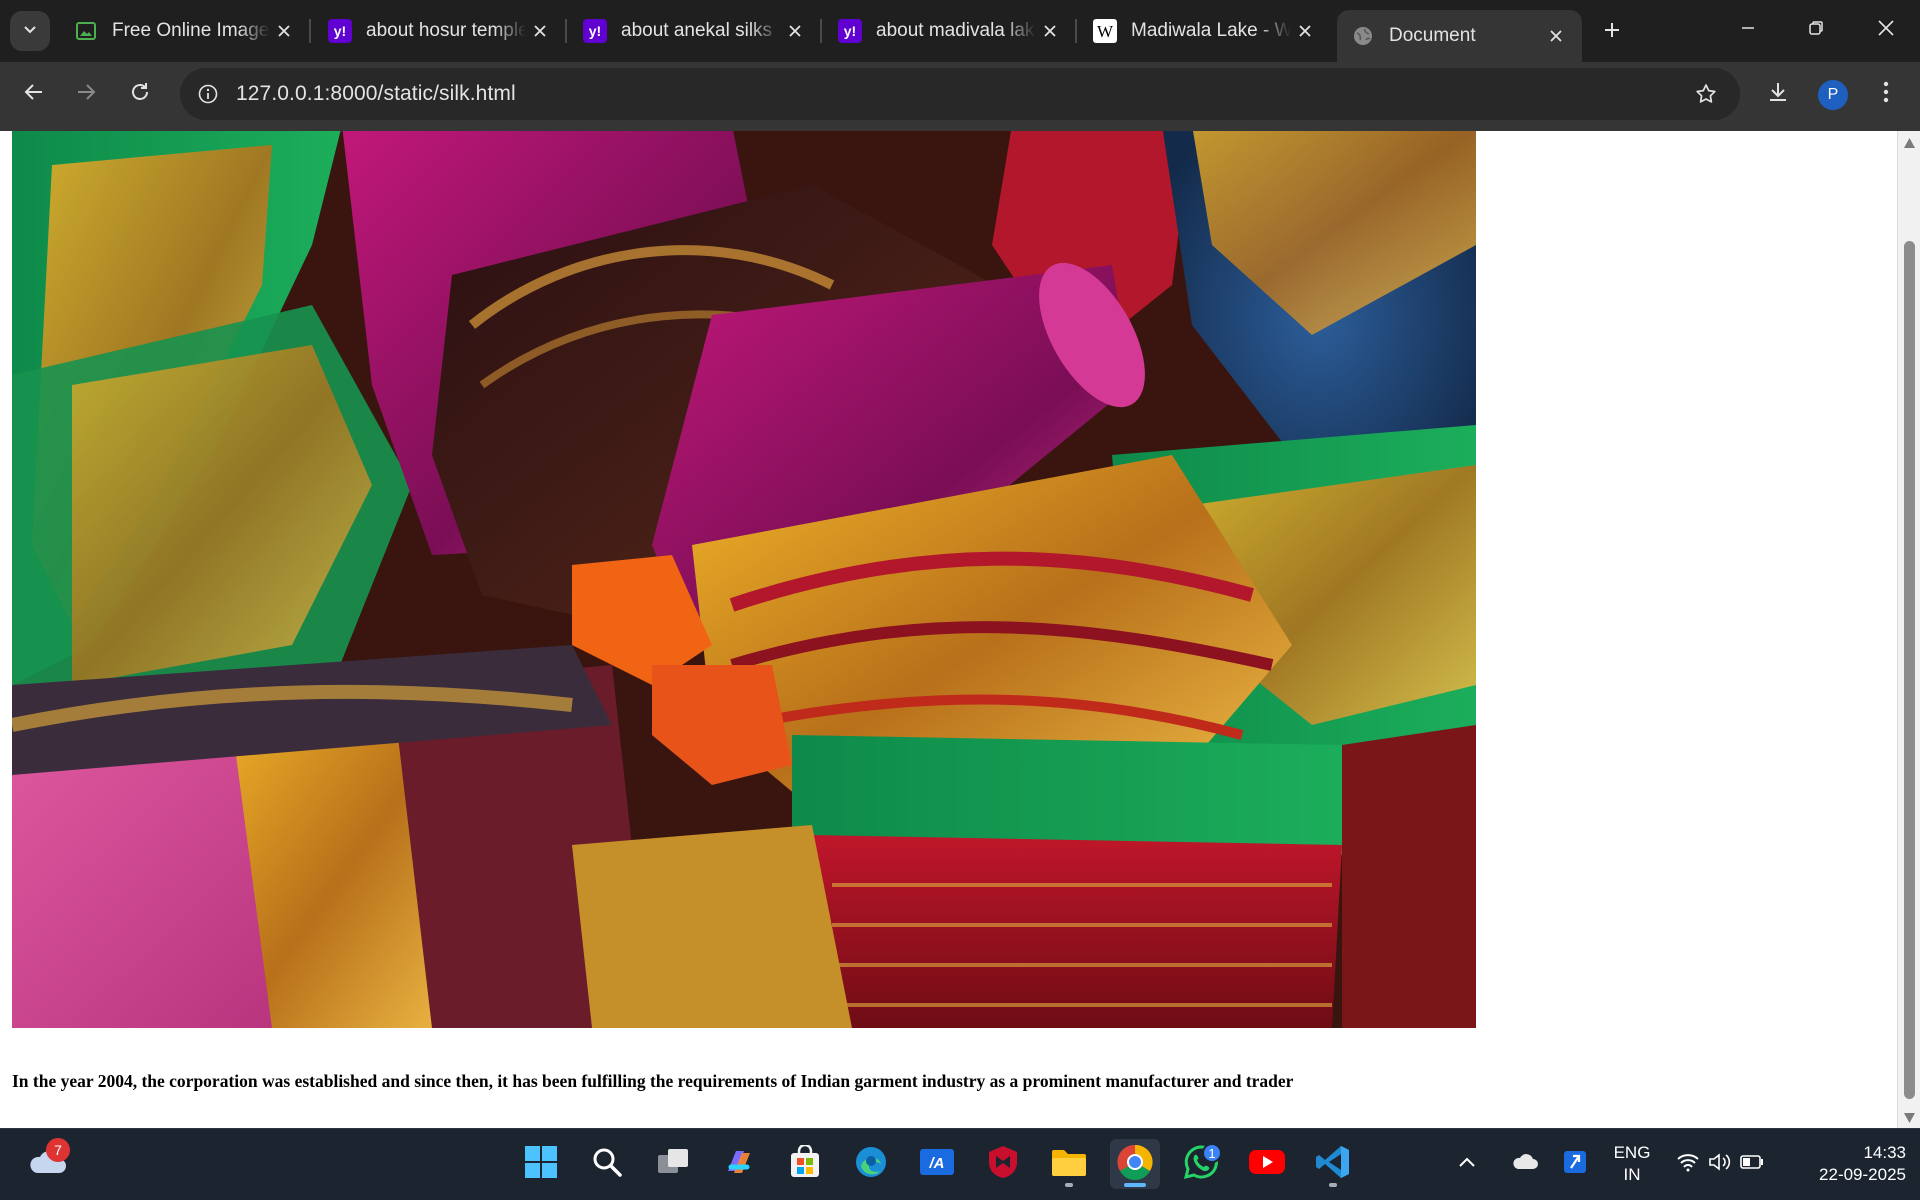 This screenshot has width=1920, height=1200. I want to click on url-text: 127.0.0.1:8000/static/silk.html, so click(376, 94).